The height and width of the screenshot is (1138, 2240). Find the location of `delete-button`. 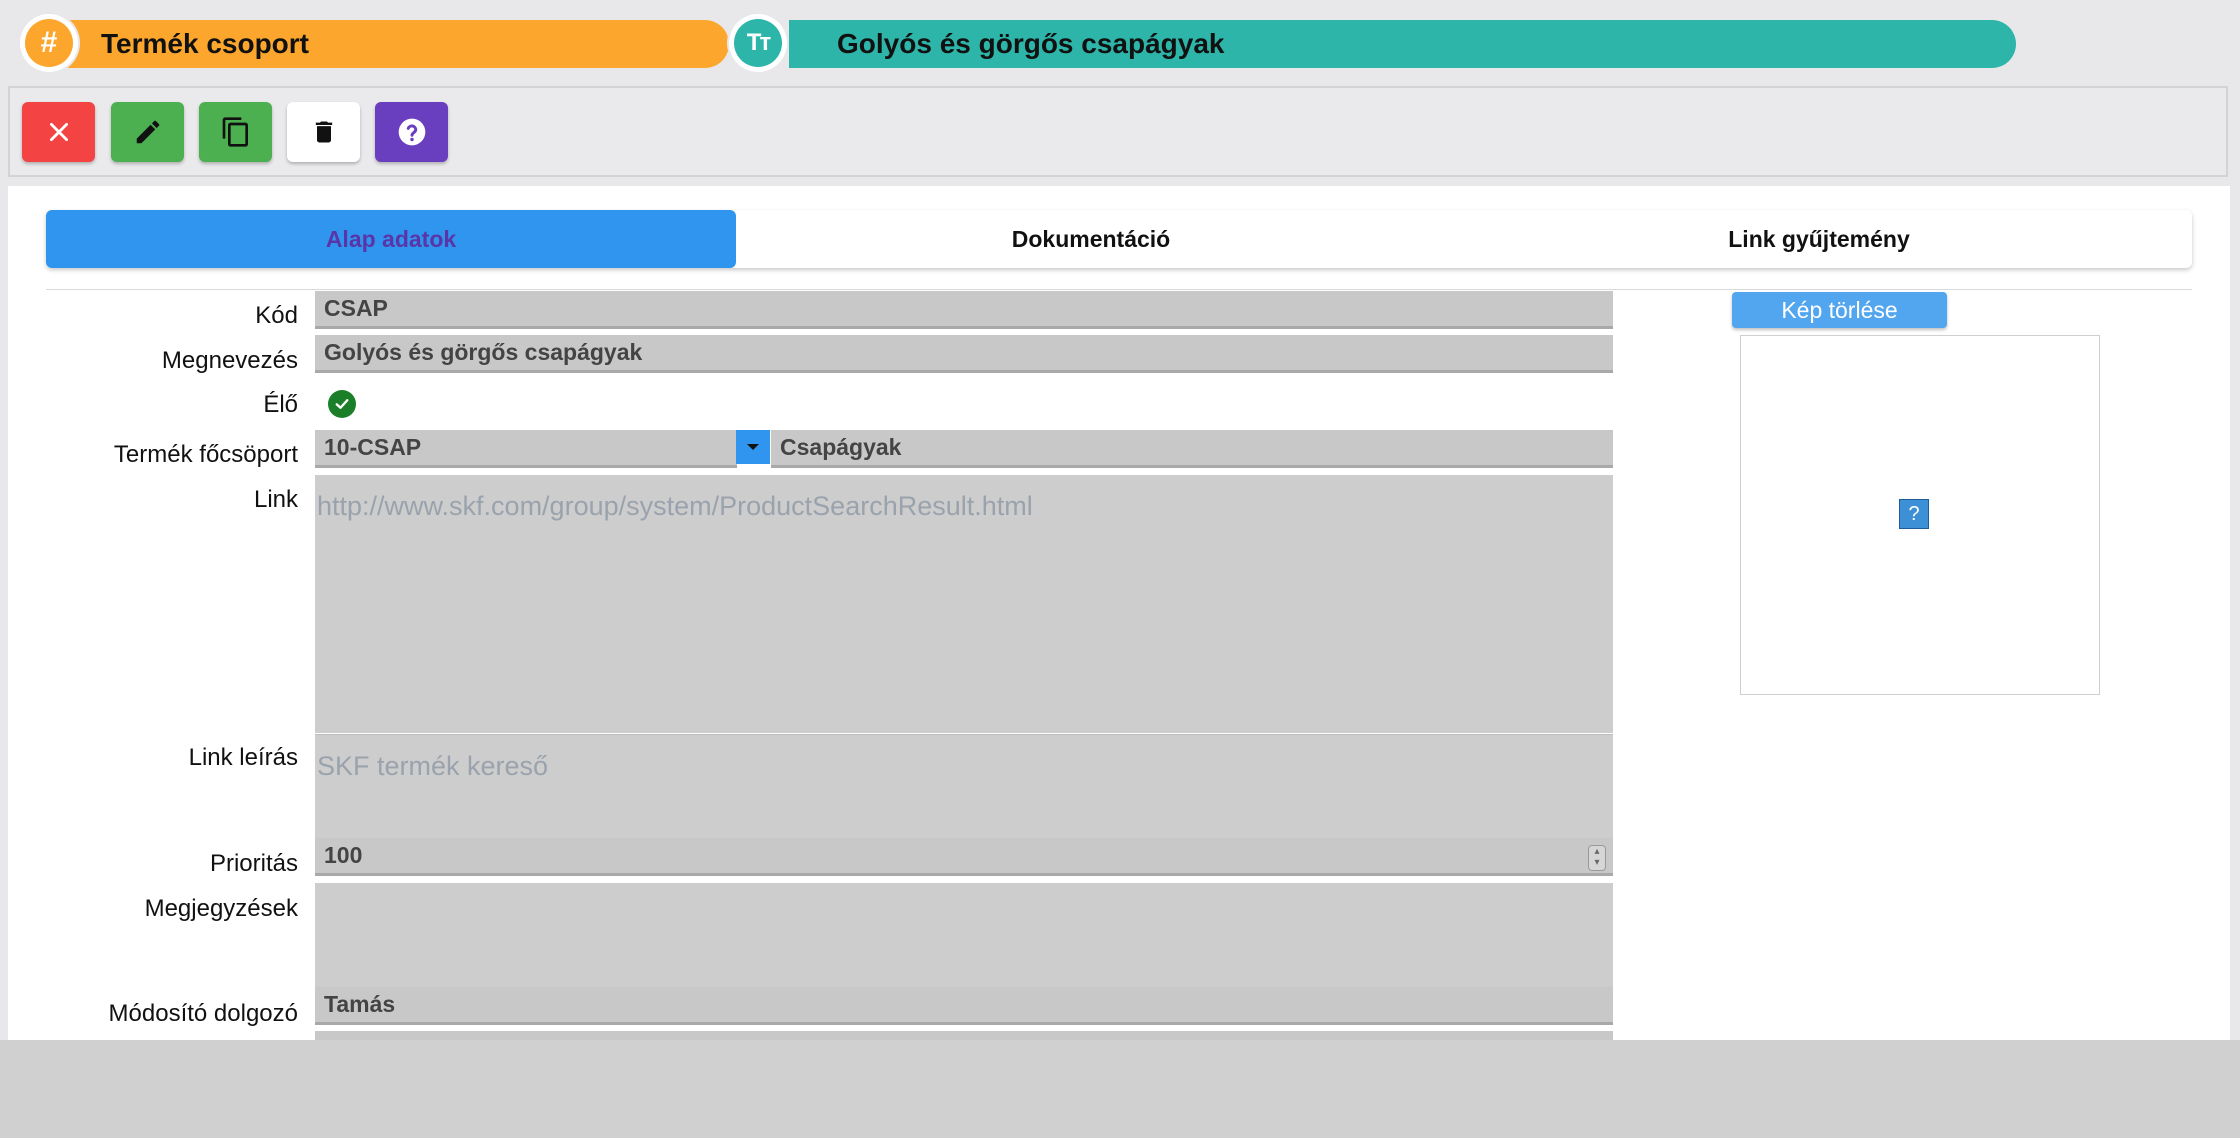

delete-button is located at coordinates (323, 132).